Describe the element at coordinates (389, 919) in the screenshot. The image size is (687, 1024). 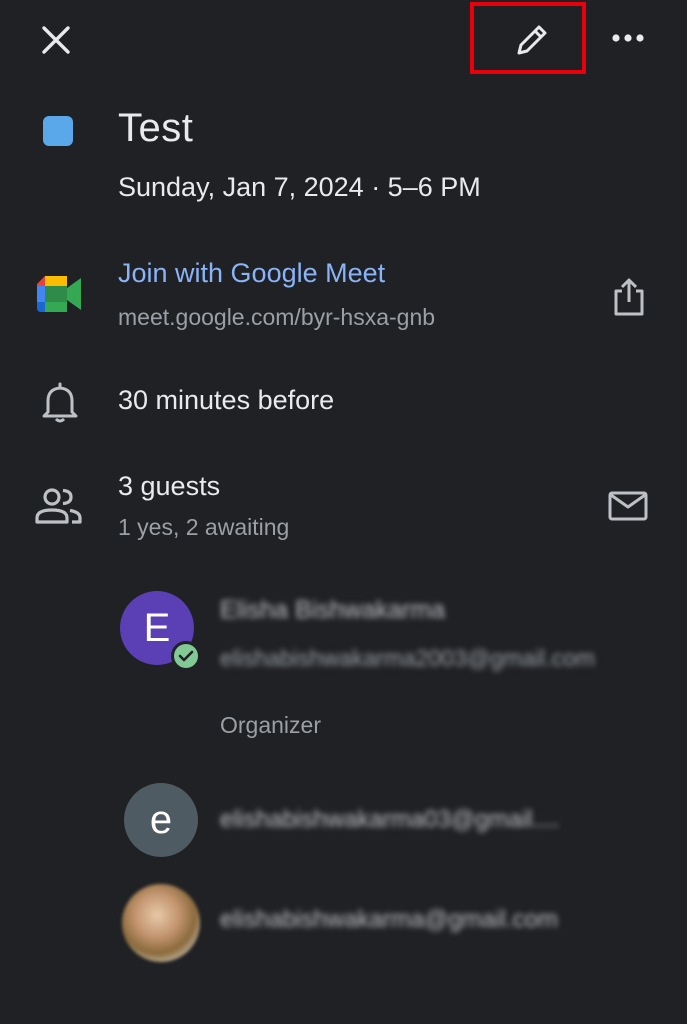
I see `guest-email: elishabishwakarma@gmail.com` at that location.